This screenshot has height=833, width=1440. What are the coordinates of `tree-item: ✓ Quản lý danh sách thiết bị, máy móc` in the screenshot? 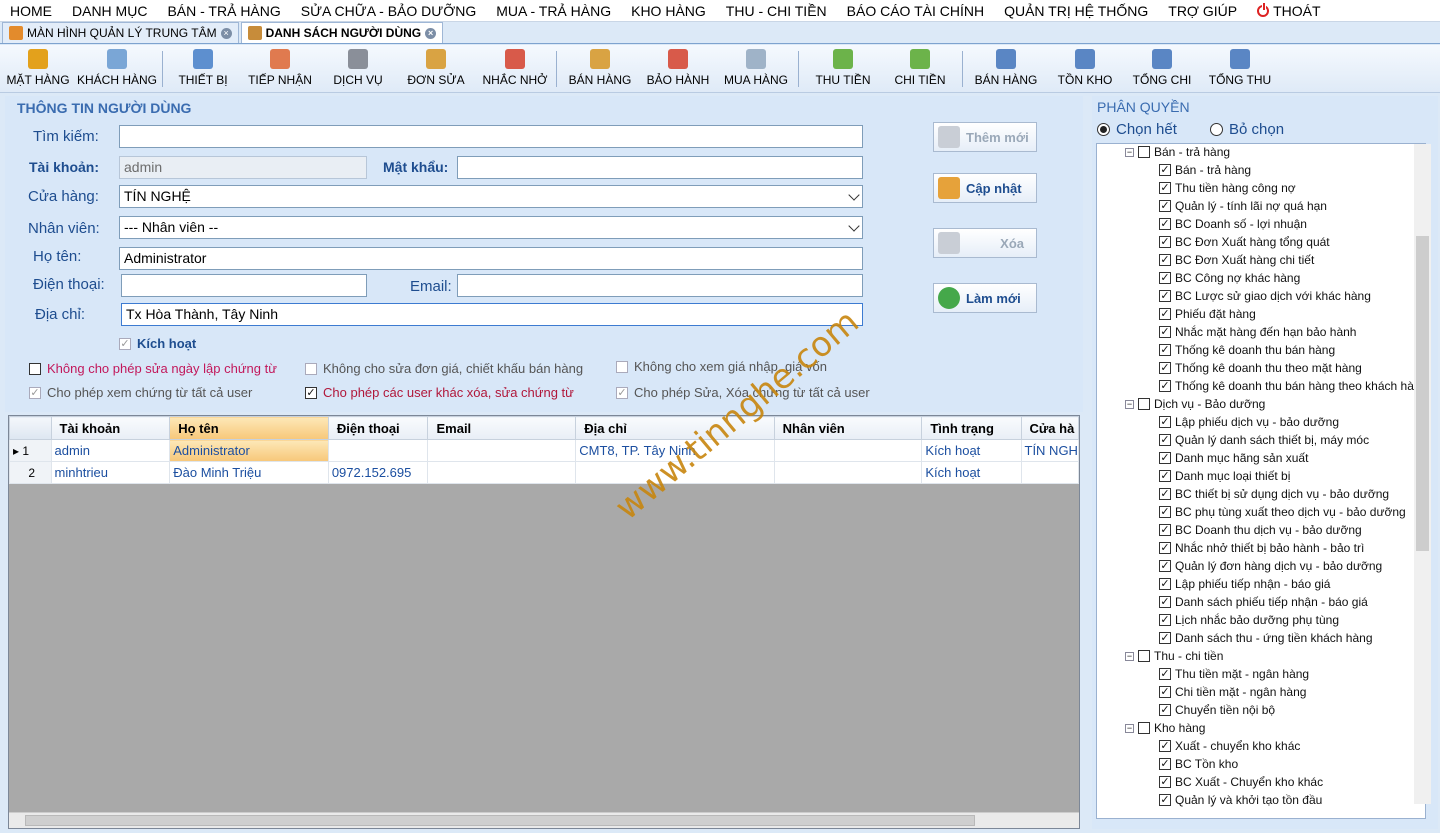 It's located at (1264, 440).